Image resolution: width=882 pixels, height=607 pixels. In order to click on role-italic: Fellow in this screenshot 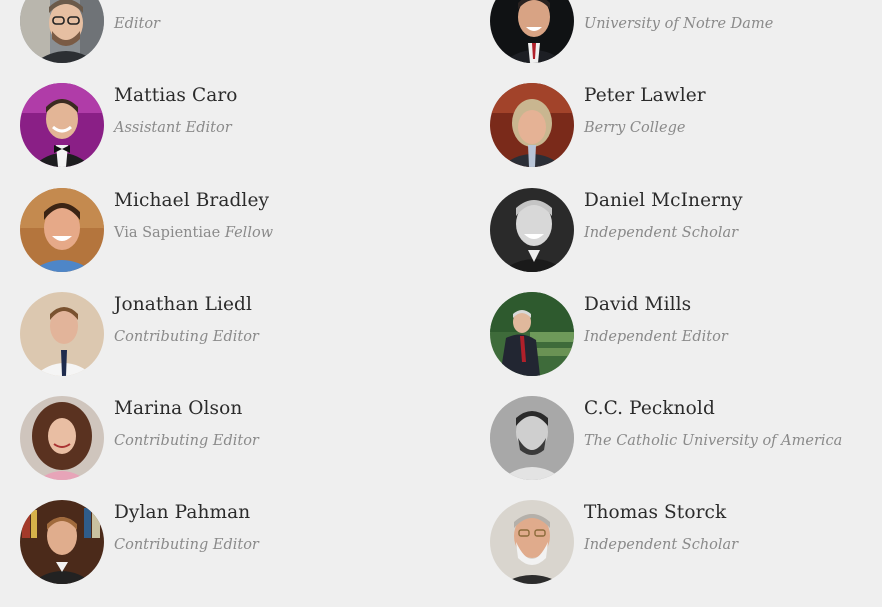, I will do `click(249, 233)`.